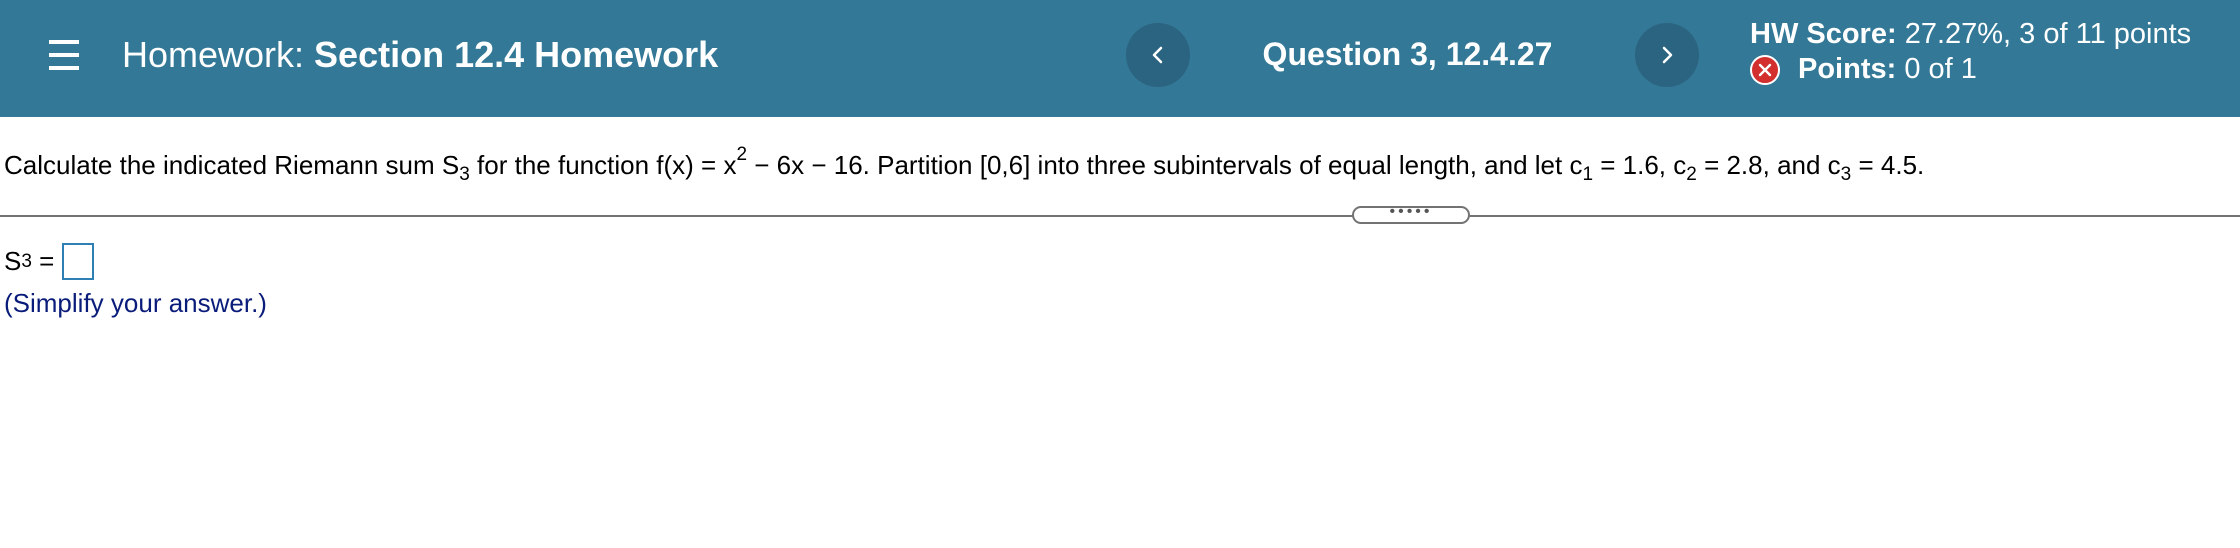 The width and height of the screenshot is (2240, 548). I want to click on chevron-left-icon, so click(1157, 55).